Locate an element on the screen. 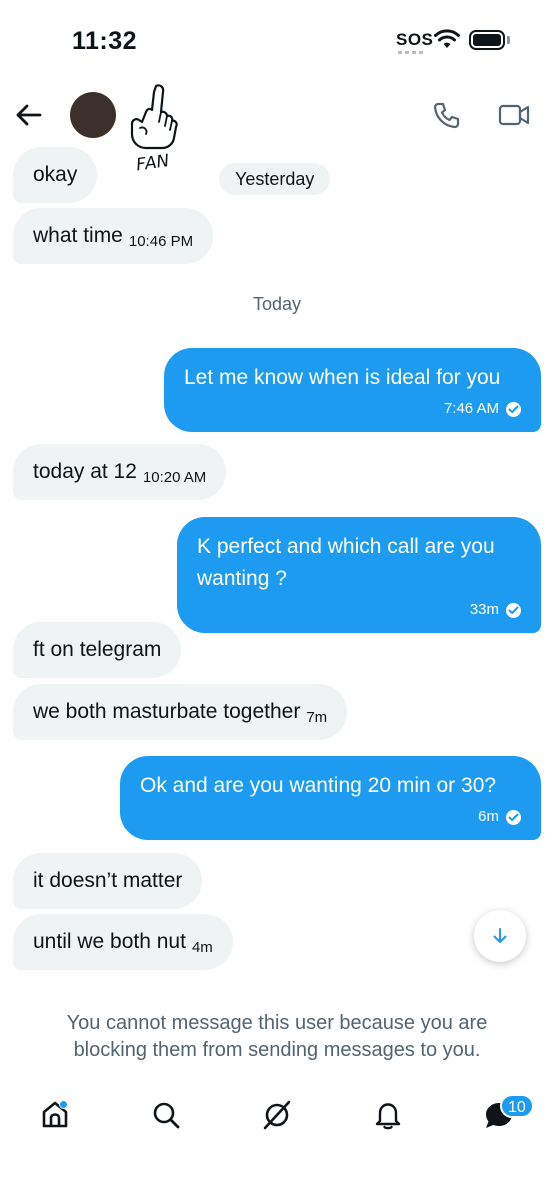 This screenshot has height=1200, width=554. message-text: until we both nut is located at coordinates (109, 941).